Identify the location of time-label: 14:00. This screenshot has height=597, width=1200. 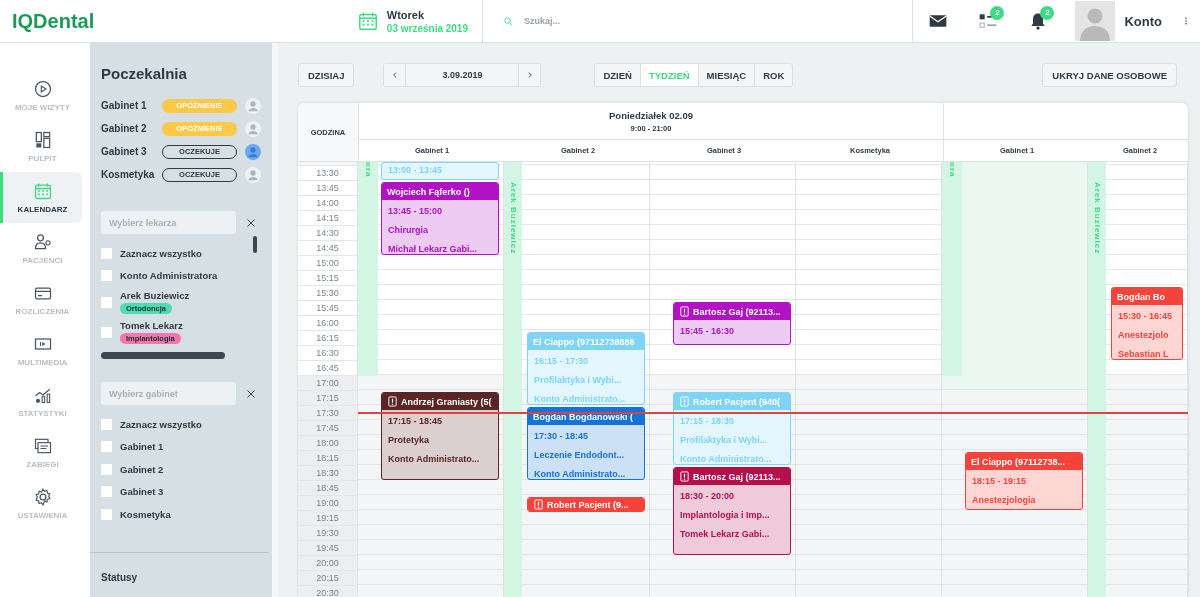
(327, 202).